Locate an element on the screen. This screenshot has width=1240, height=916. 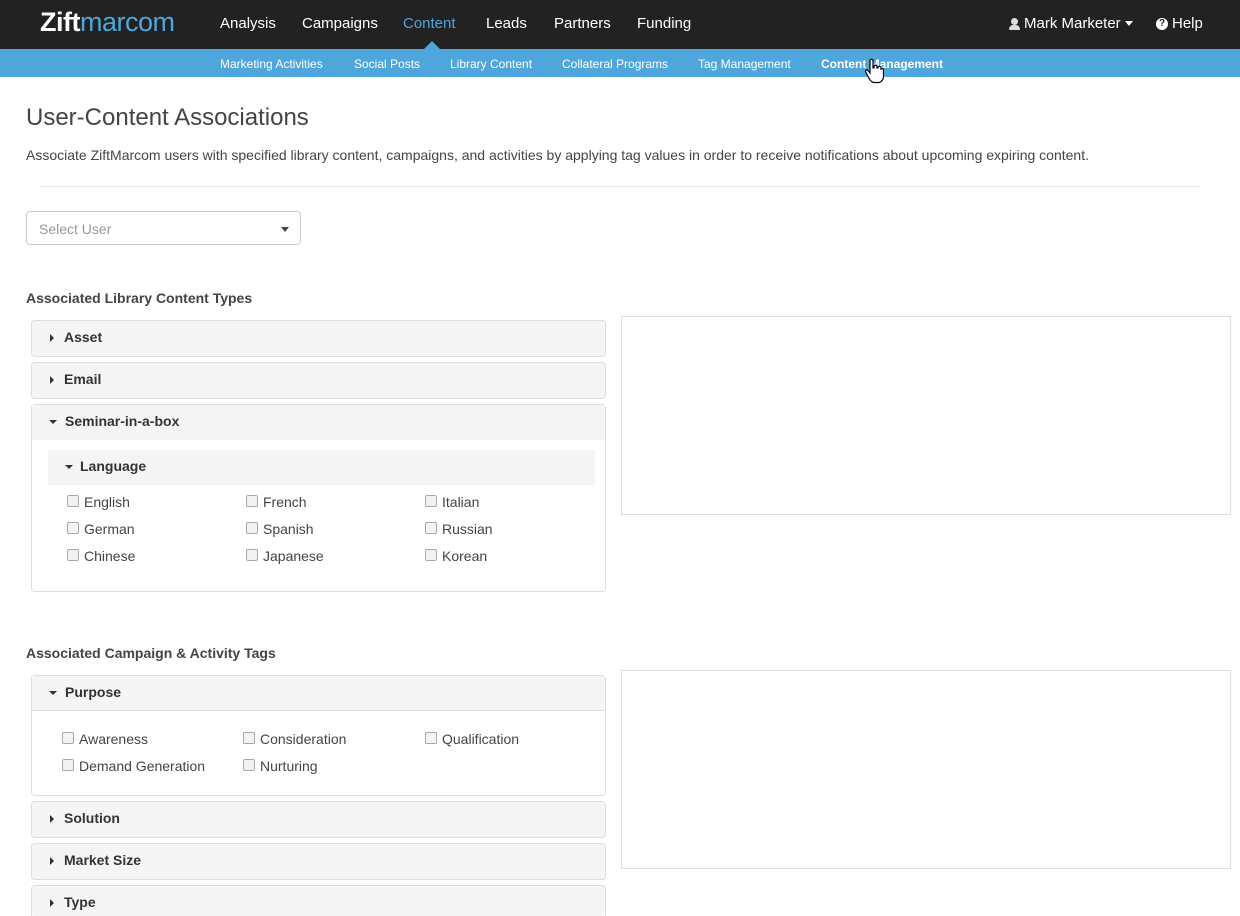
hand-pointer-icon is located at coordinates (874, 71).